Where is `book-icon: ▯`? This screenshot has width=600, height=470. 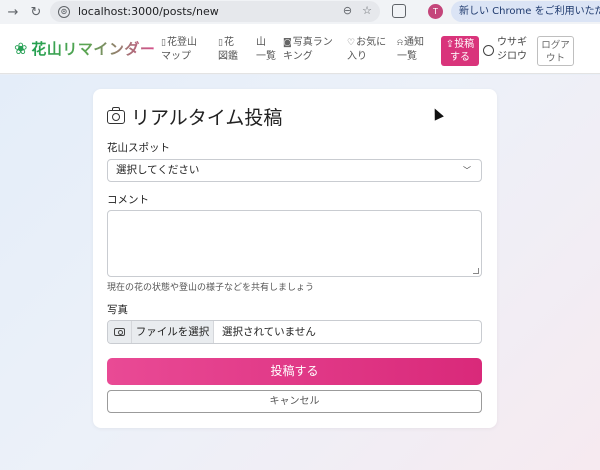
book-icon: ▯ is located at coordinates (220, 43).